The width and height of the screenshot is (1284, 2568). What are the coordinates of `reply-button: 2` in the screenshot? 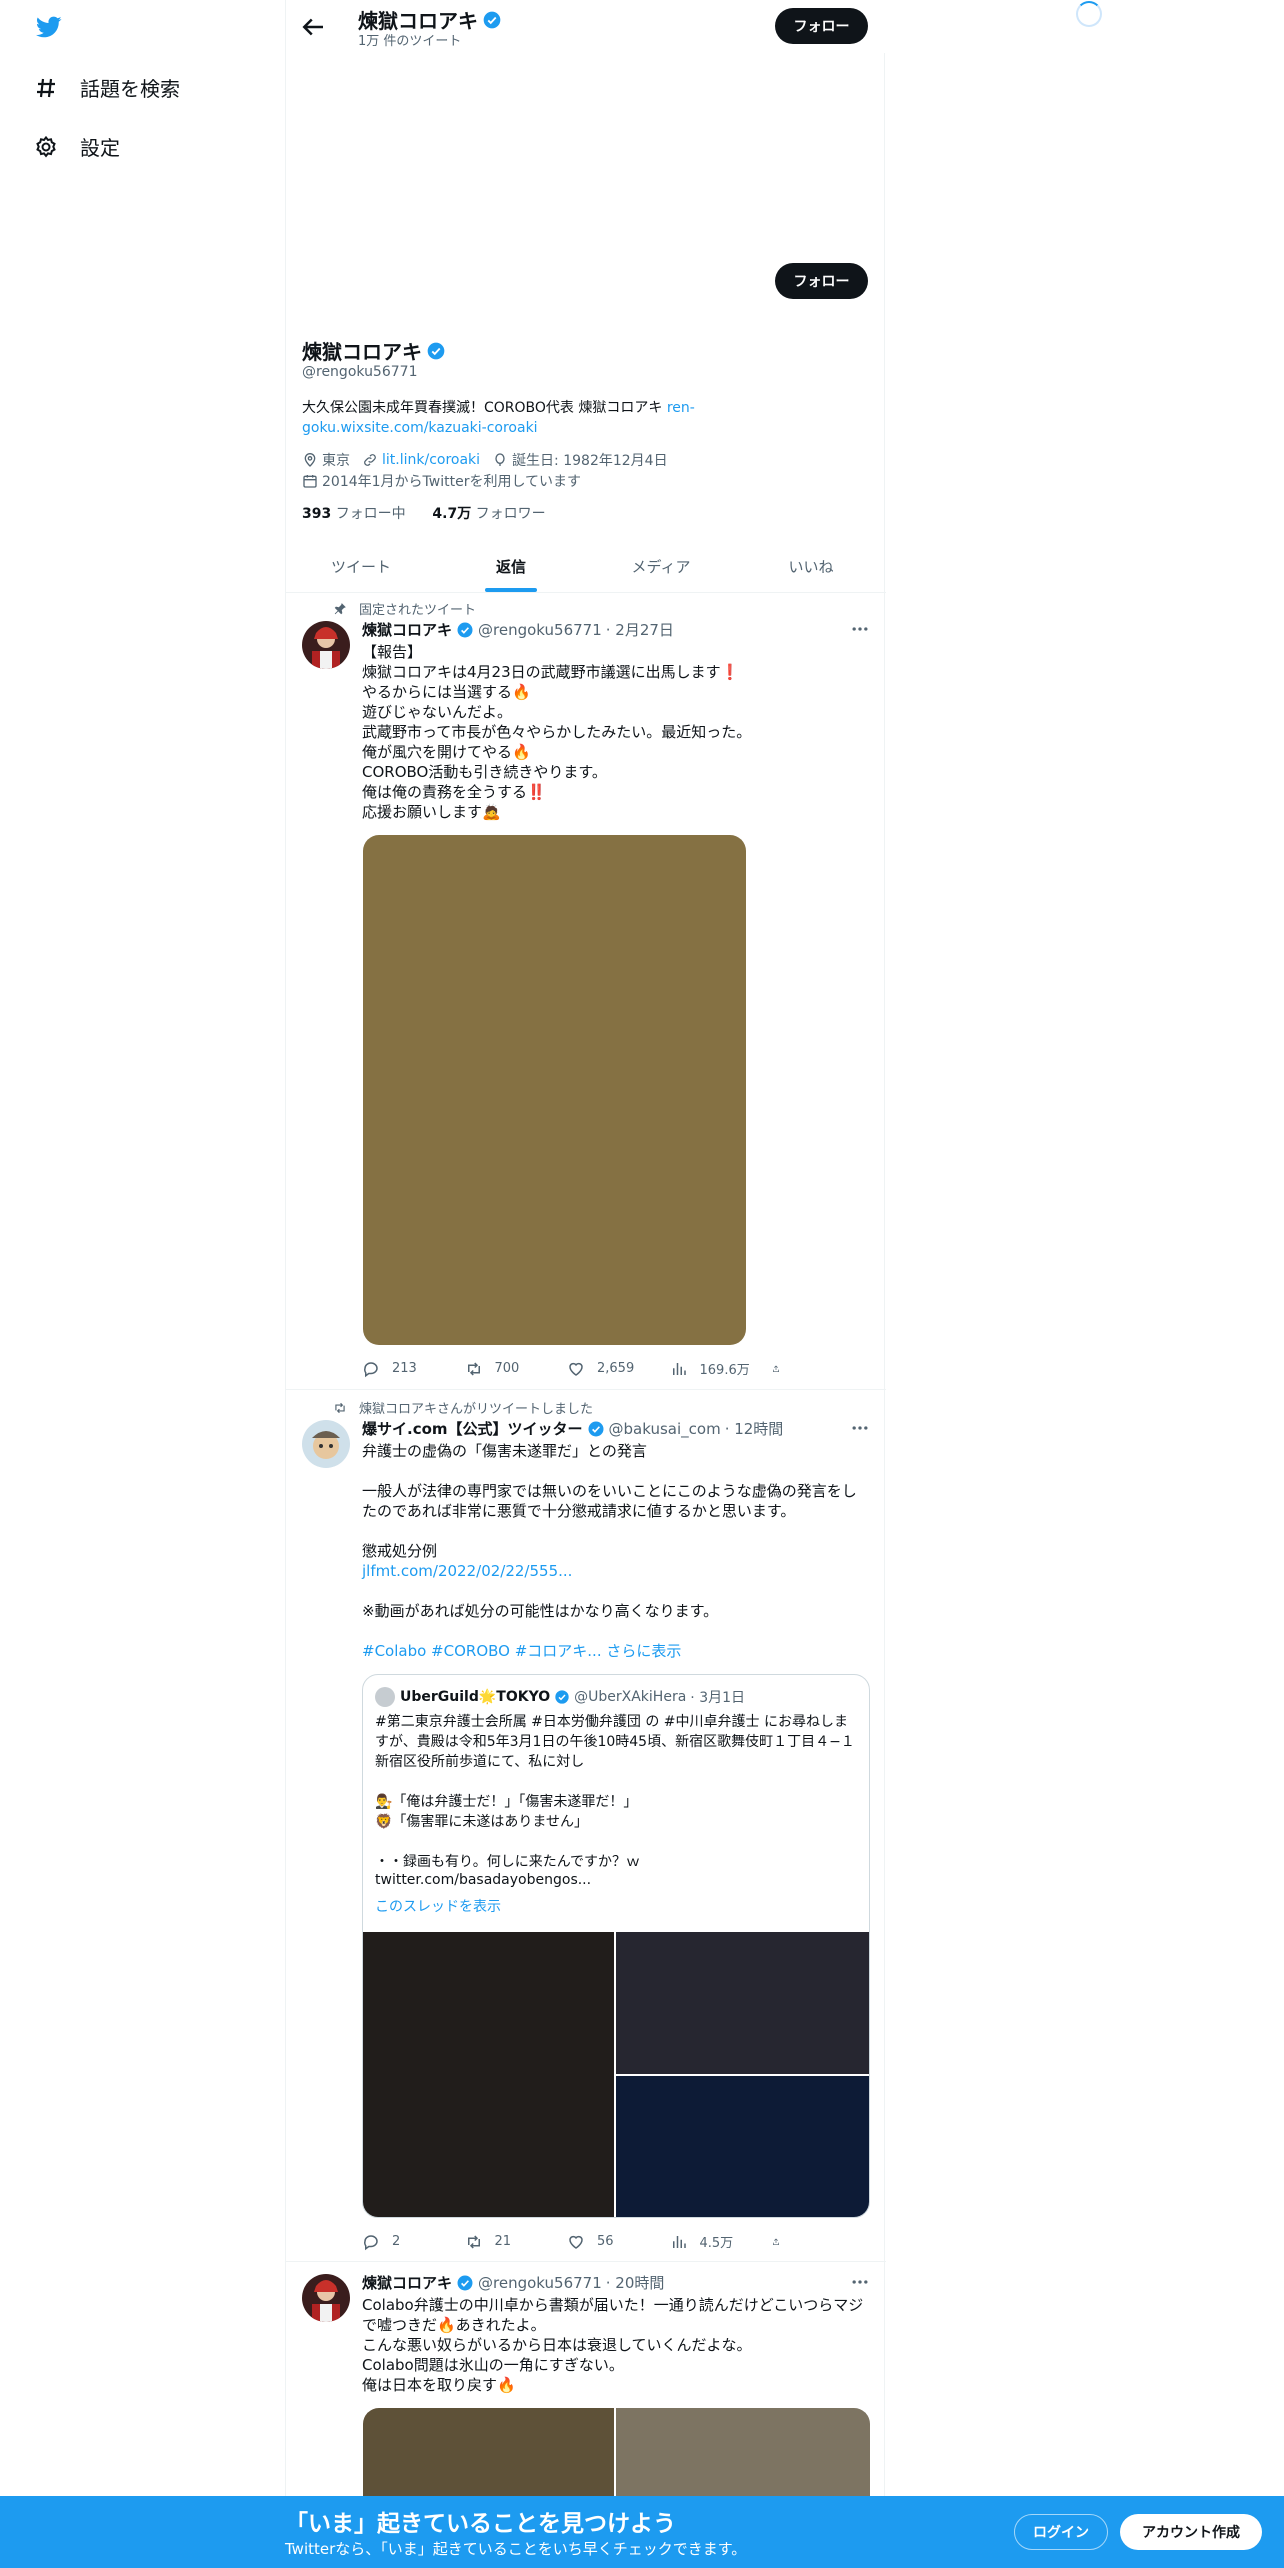 It's located at (412, 2241).